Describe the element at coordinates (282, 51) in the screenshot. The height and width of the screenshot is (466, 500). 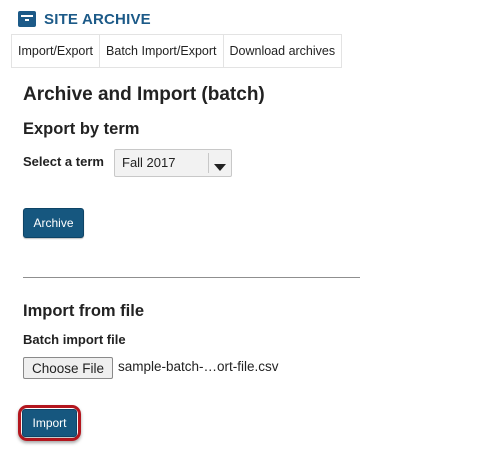
I see `tab-download-archives: Download archives` at that location.